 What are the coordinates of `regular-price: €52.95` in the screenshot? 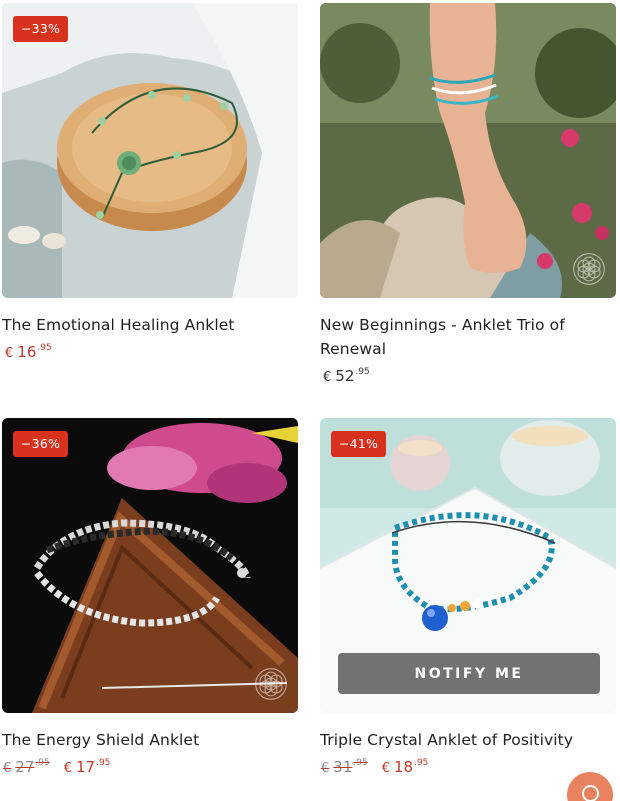 It's located at (345, 376).